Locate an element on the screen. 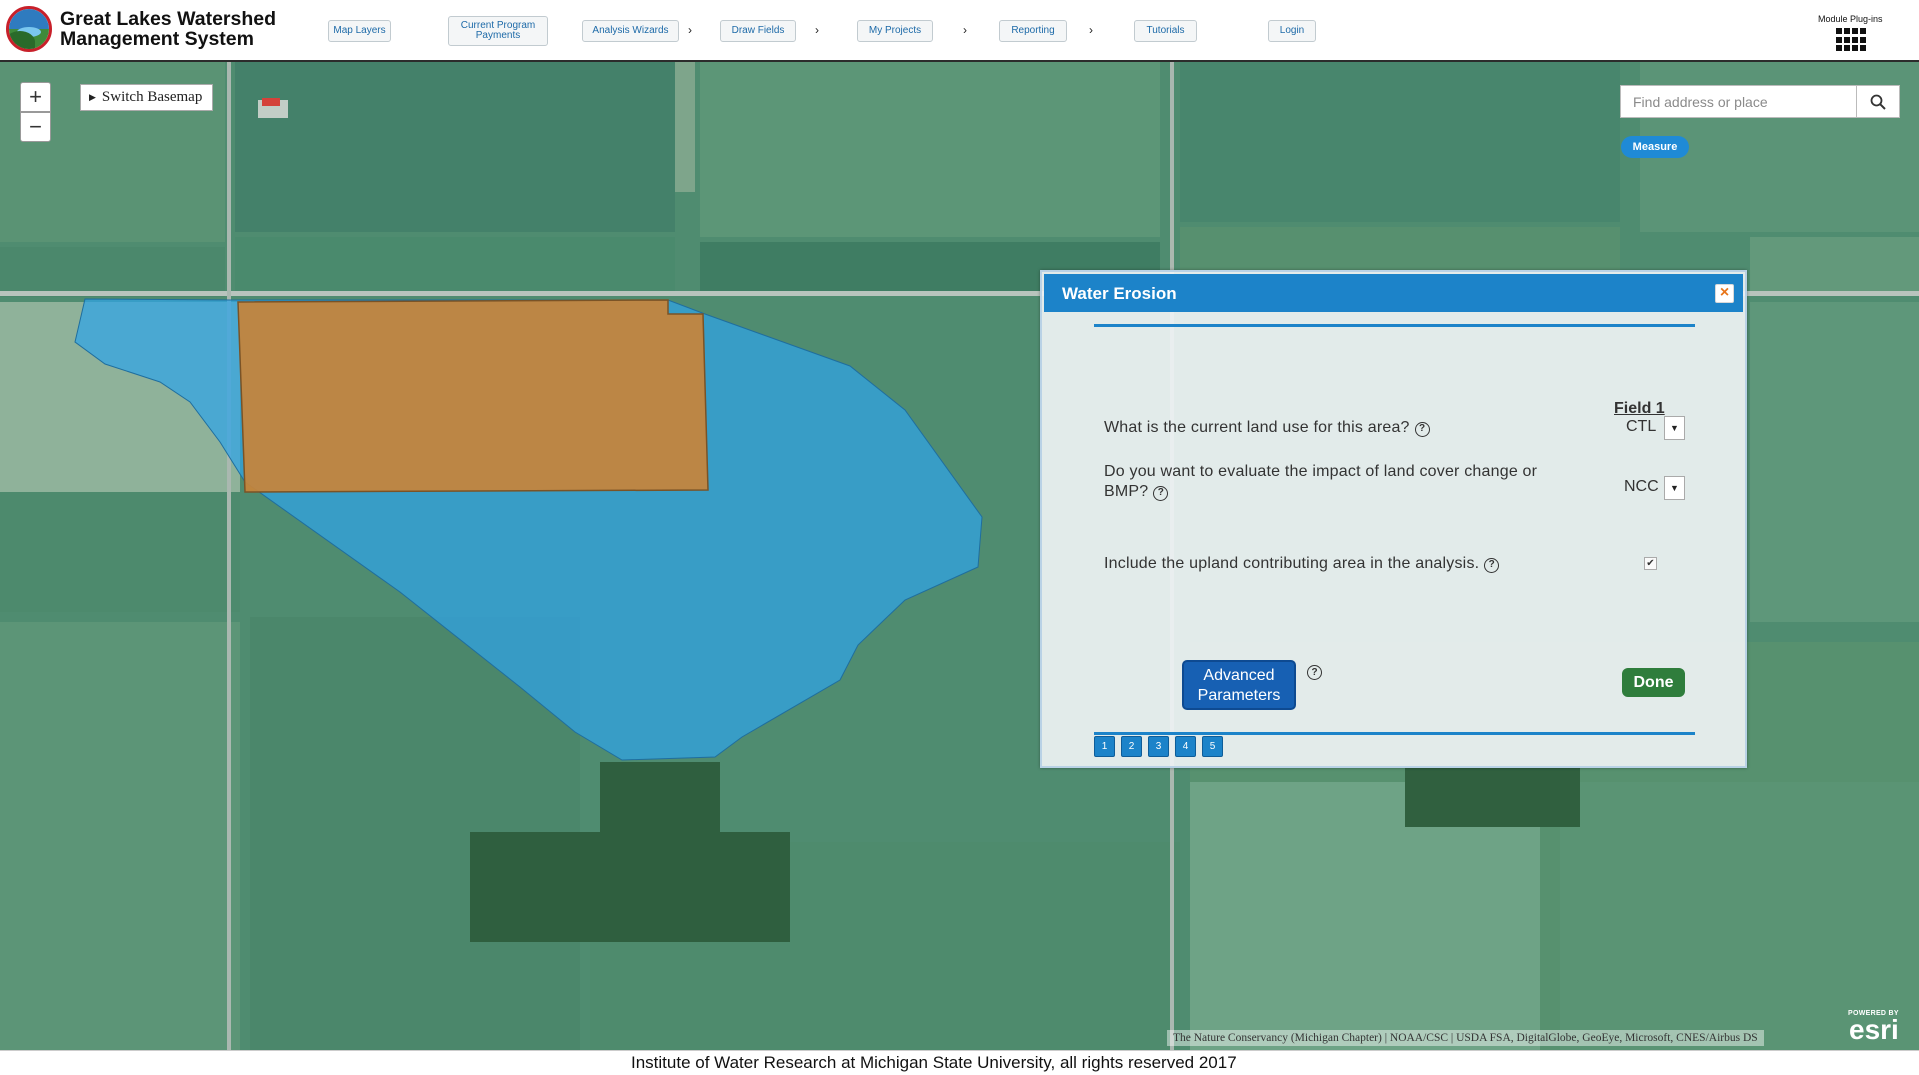 The image size is (1919, 1075). question-land-cover-change-line2: BMP? is located at coordinates (1126, 491).